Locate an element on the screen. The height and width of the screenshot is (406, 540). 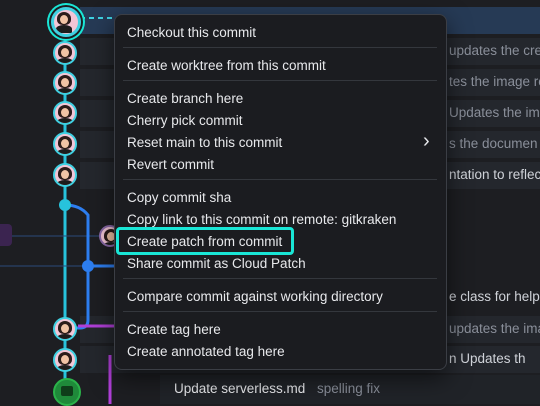
commit-row: Update serverless.md spelling fix is located at coordinates (350, 389).